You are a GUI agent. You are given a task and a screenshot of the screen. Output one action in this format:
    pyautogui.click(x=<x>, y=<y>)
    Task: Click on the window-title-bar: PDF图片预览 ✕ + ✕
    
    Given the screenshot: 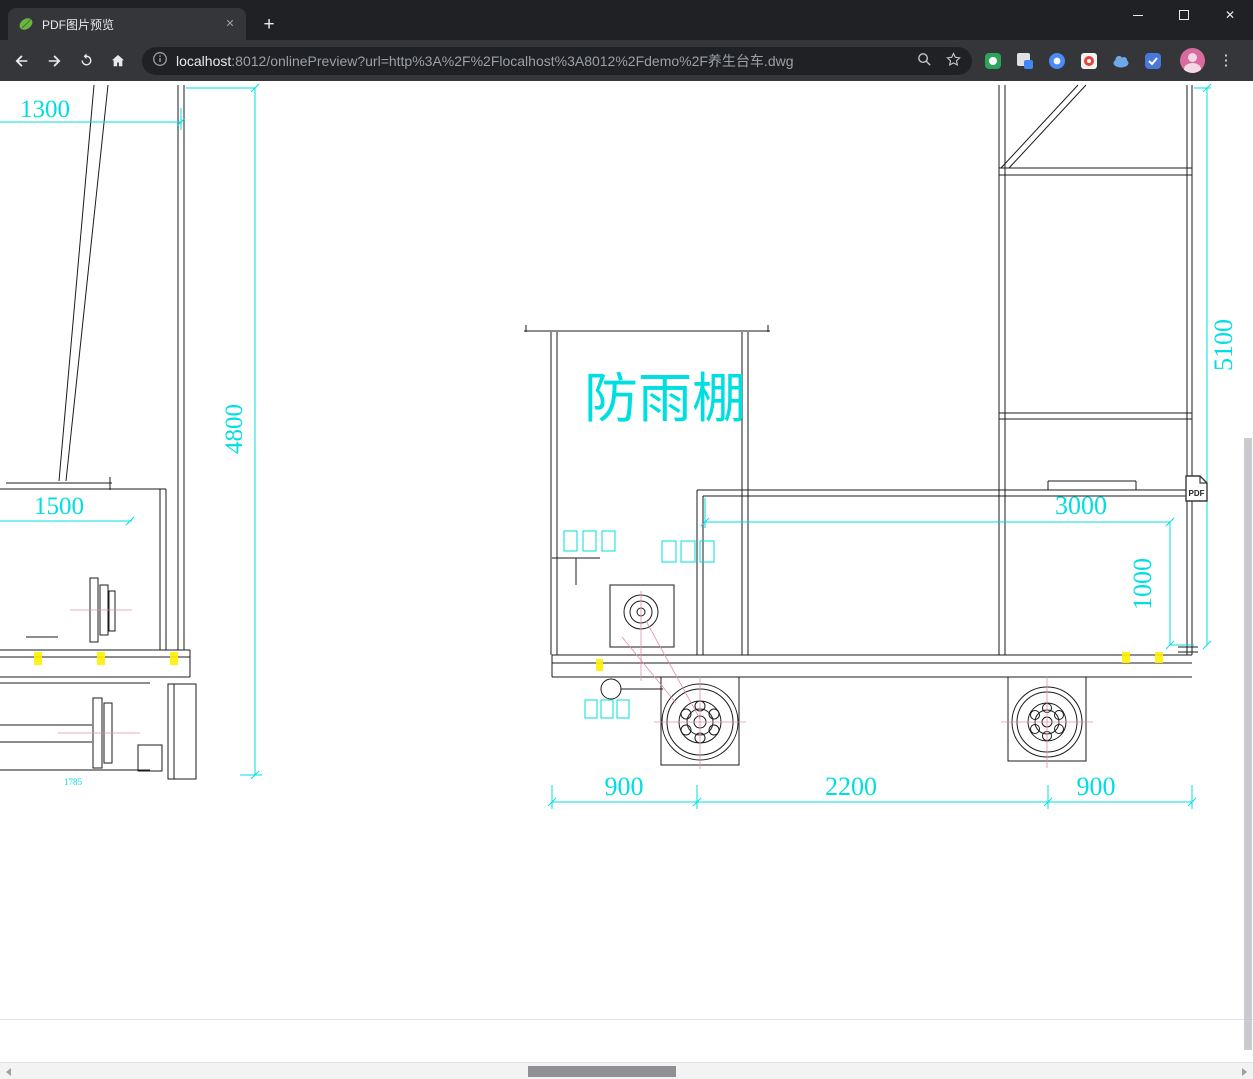 What is the action you would take?
    pyautogui.click(x=626, y=20)
    